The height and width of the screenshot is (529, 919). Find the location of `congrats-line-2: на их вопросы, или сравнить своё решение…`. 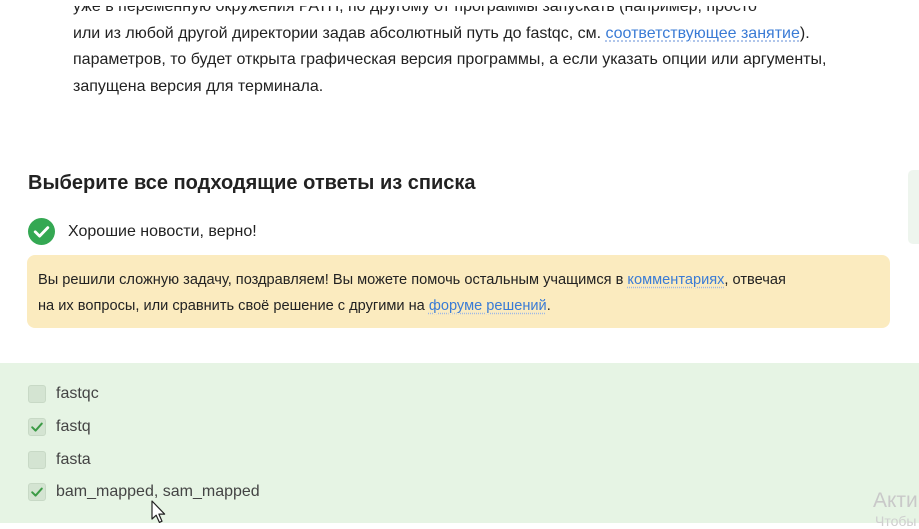

congrats-line-2: на их вопросы, или сравнить своё решение… is located at coordinates (458, 307).